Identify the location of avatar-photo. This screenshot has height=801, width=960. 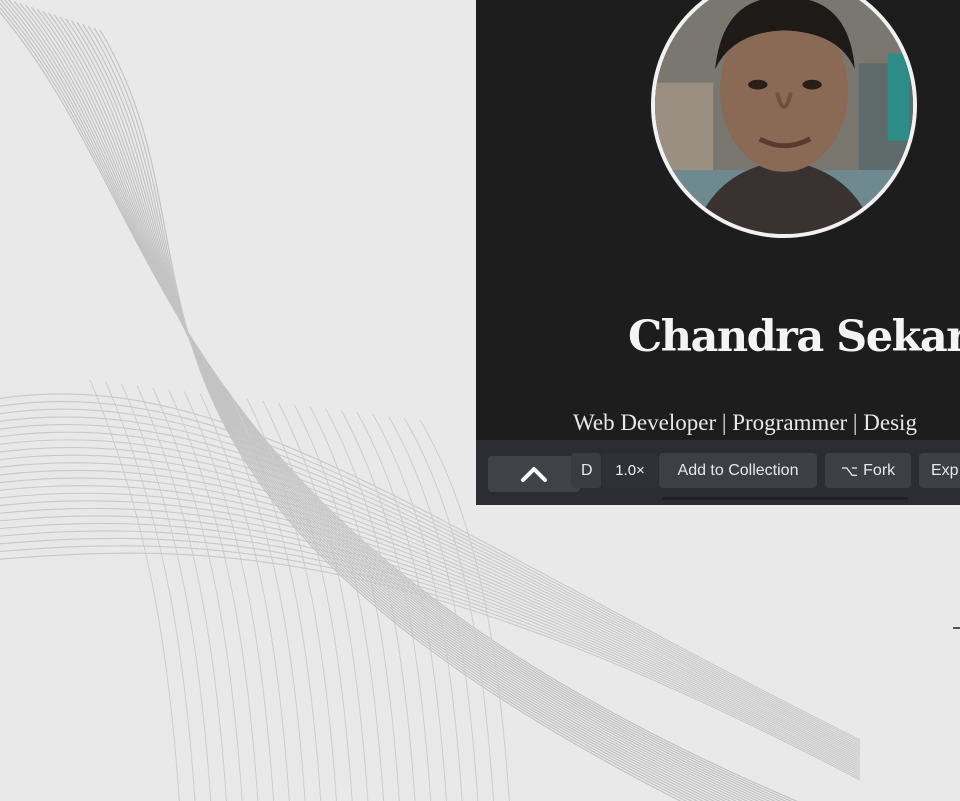
(784, 117).